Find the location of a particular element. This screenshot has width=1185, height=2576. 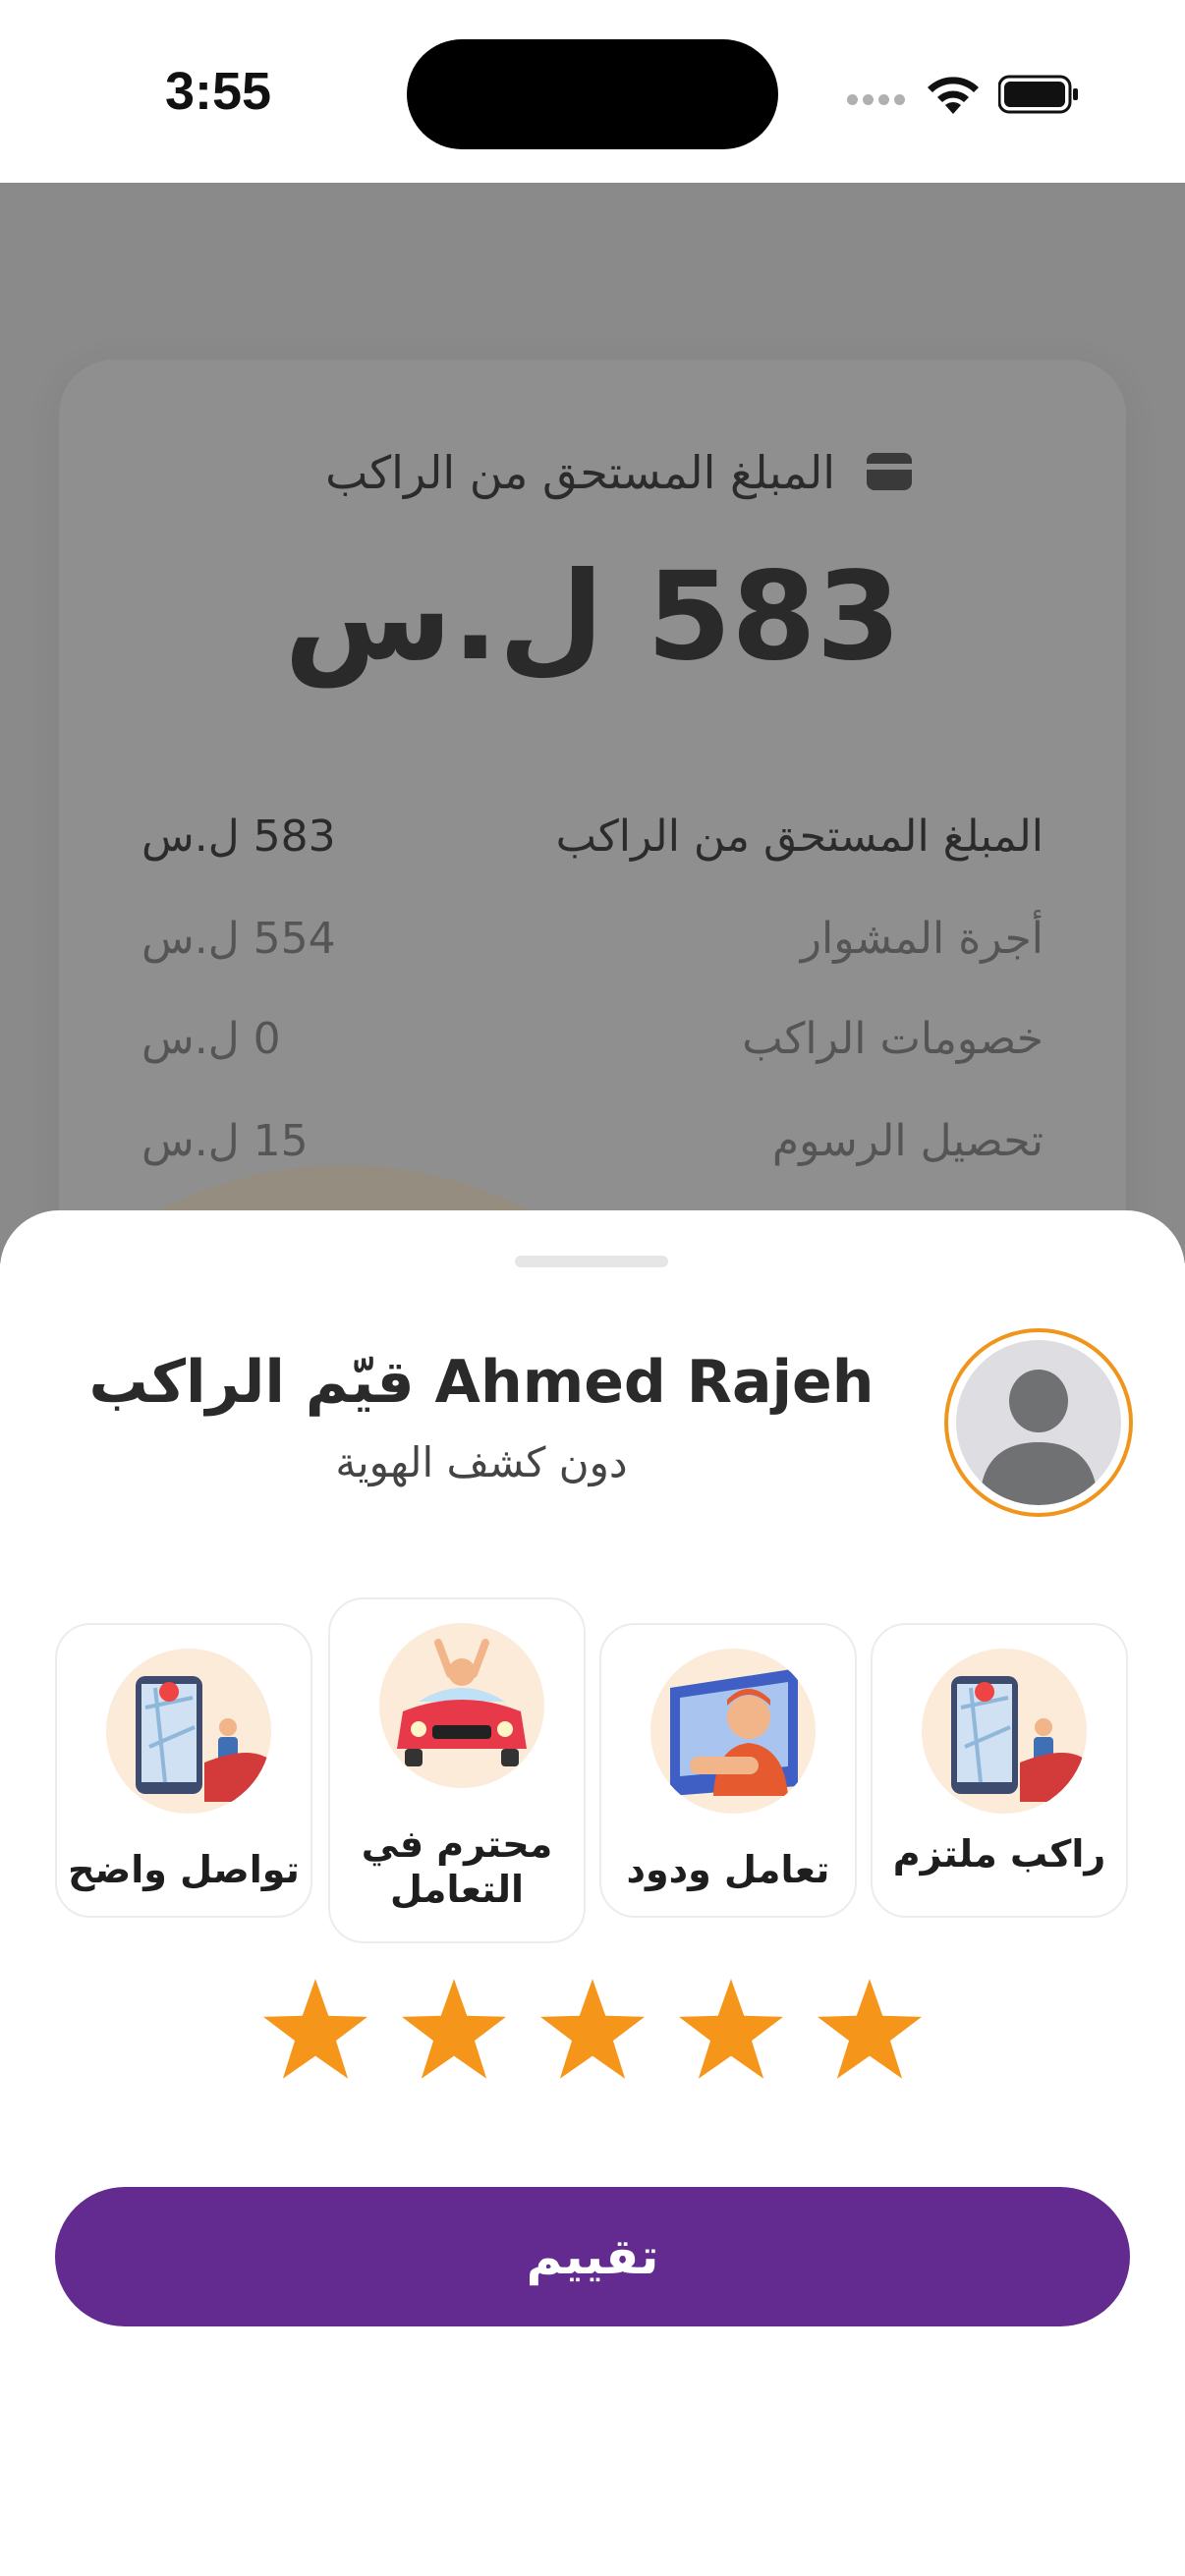

battery-icon is located at coordinates (1038, 94).